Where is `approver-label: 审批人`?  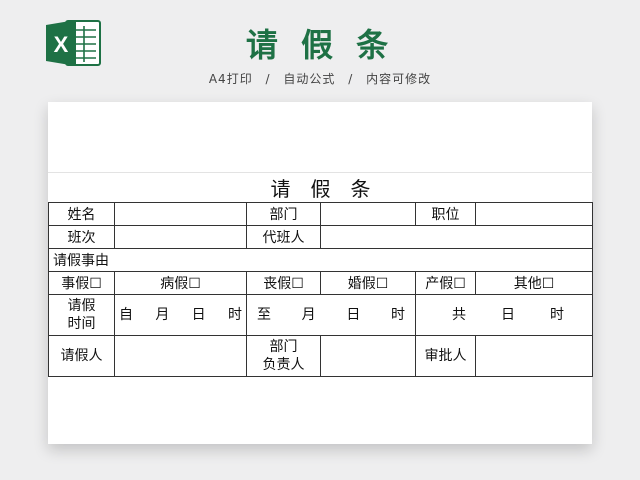 approver-label: 审批人 is located at coordinates (445, 356).